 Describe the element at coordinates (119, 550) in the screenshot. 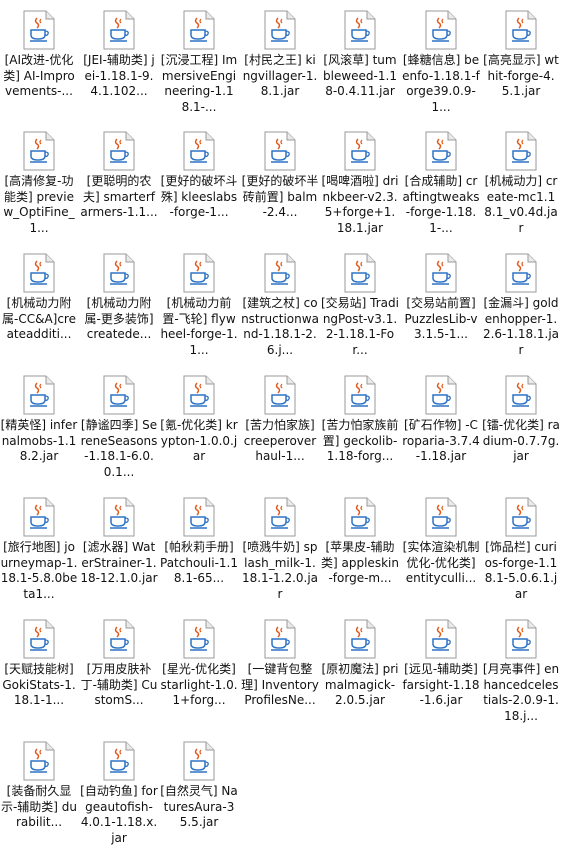

I see `file-item: [滤水器] WaterStrainer-1.18-12.1.0.jar` at that location.